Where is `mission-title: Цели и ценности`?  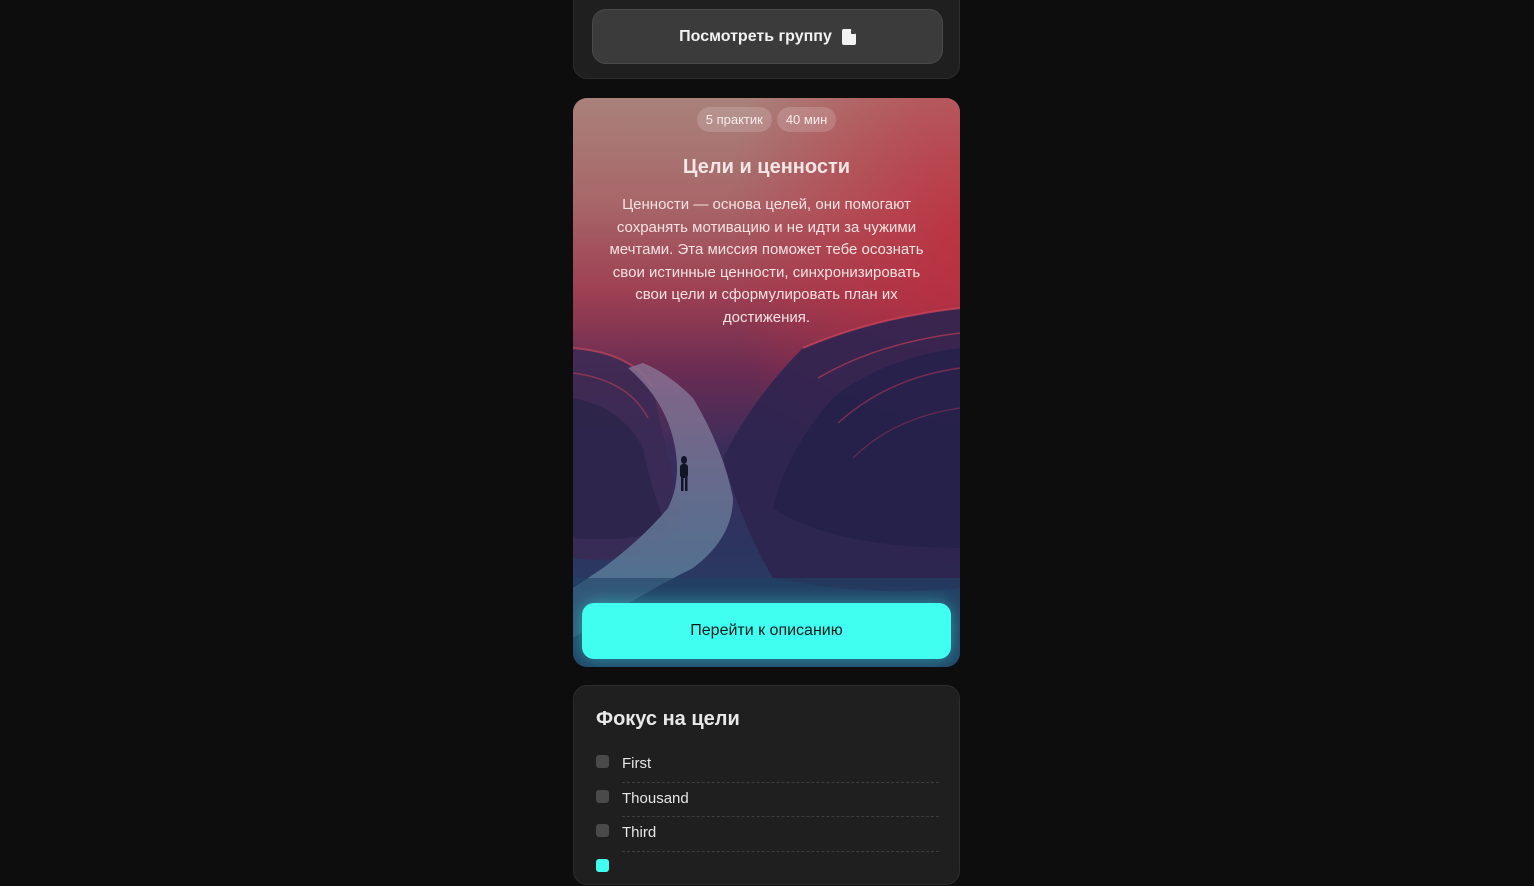
mission-title: Цели и ценности is located at coordinates (766, 167).